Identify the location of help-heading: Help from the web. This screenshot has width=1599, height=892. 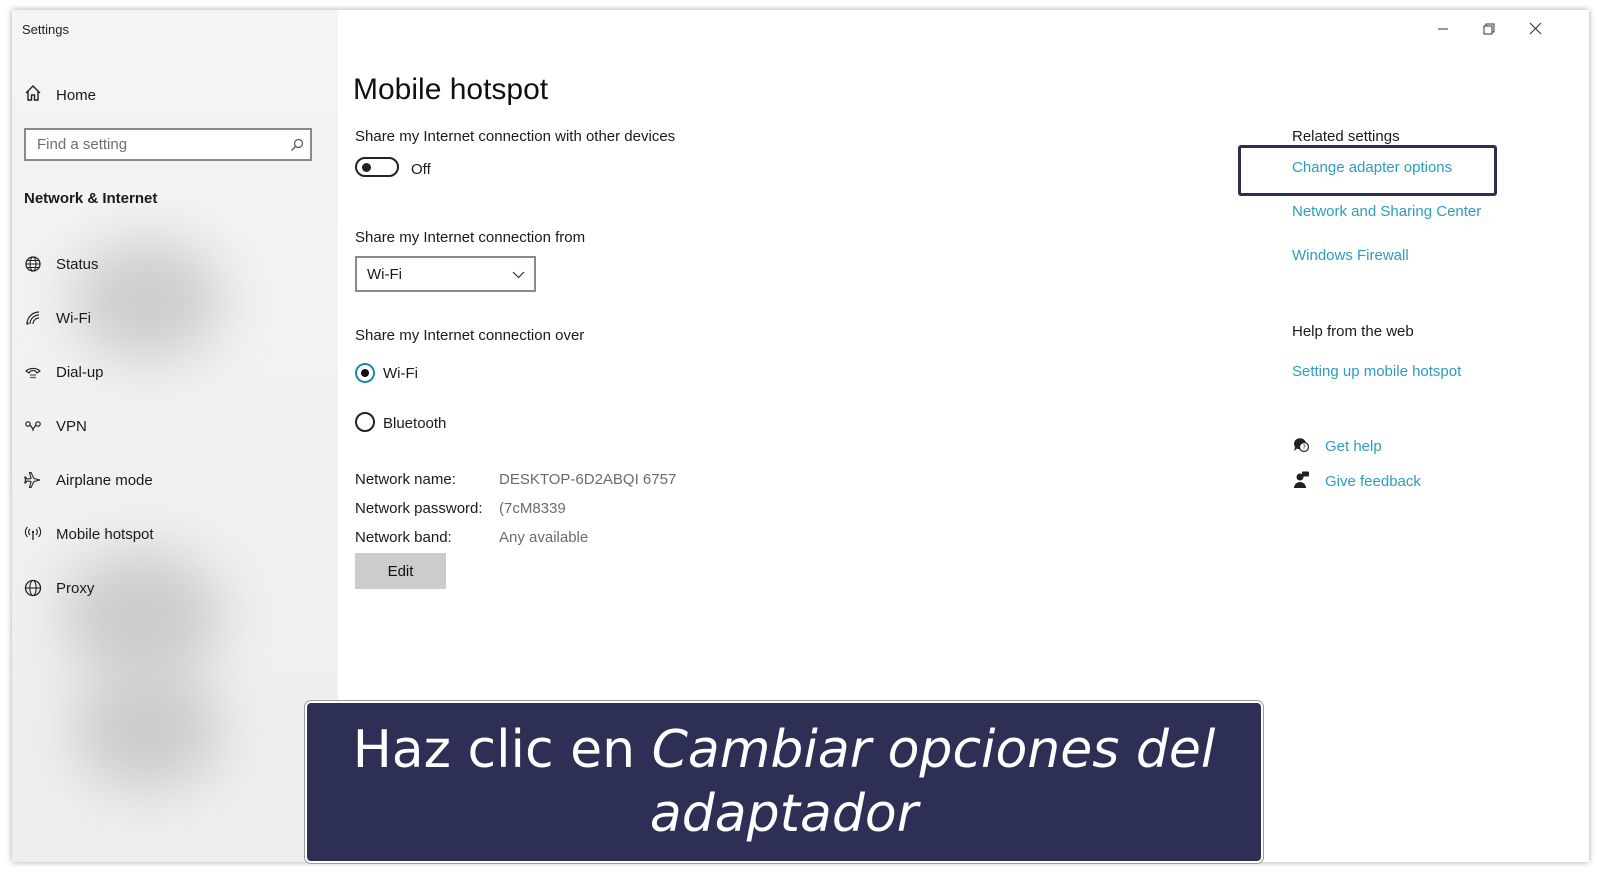
(1353, 331).